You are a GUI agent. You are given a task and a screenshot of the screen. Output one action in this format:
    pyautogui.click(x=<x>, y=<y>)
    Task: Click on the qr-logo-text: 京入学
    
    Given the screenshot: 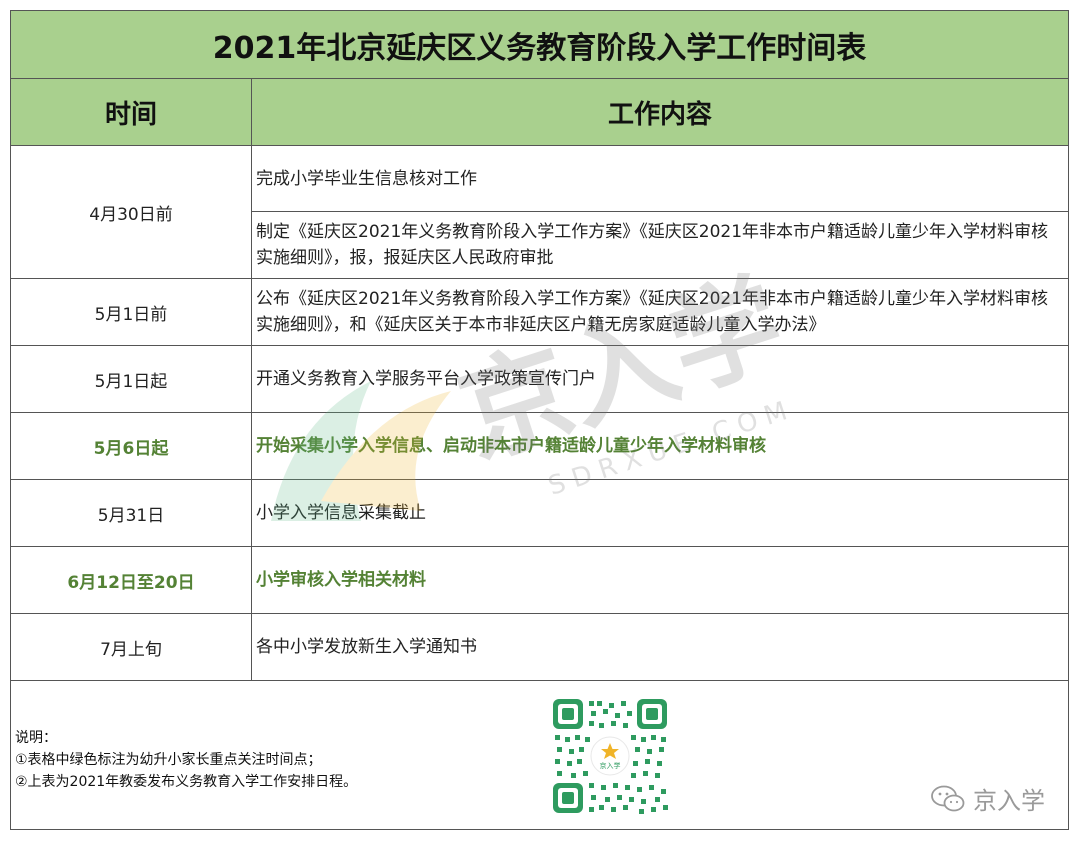 What is the action you would take?
    pyautogui.click(x=610, y=765)
    